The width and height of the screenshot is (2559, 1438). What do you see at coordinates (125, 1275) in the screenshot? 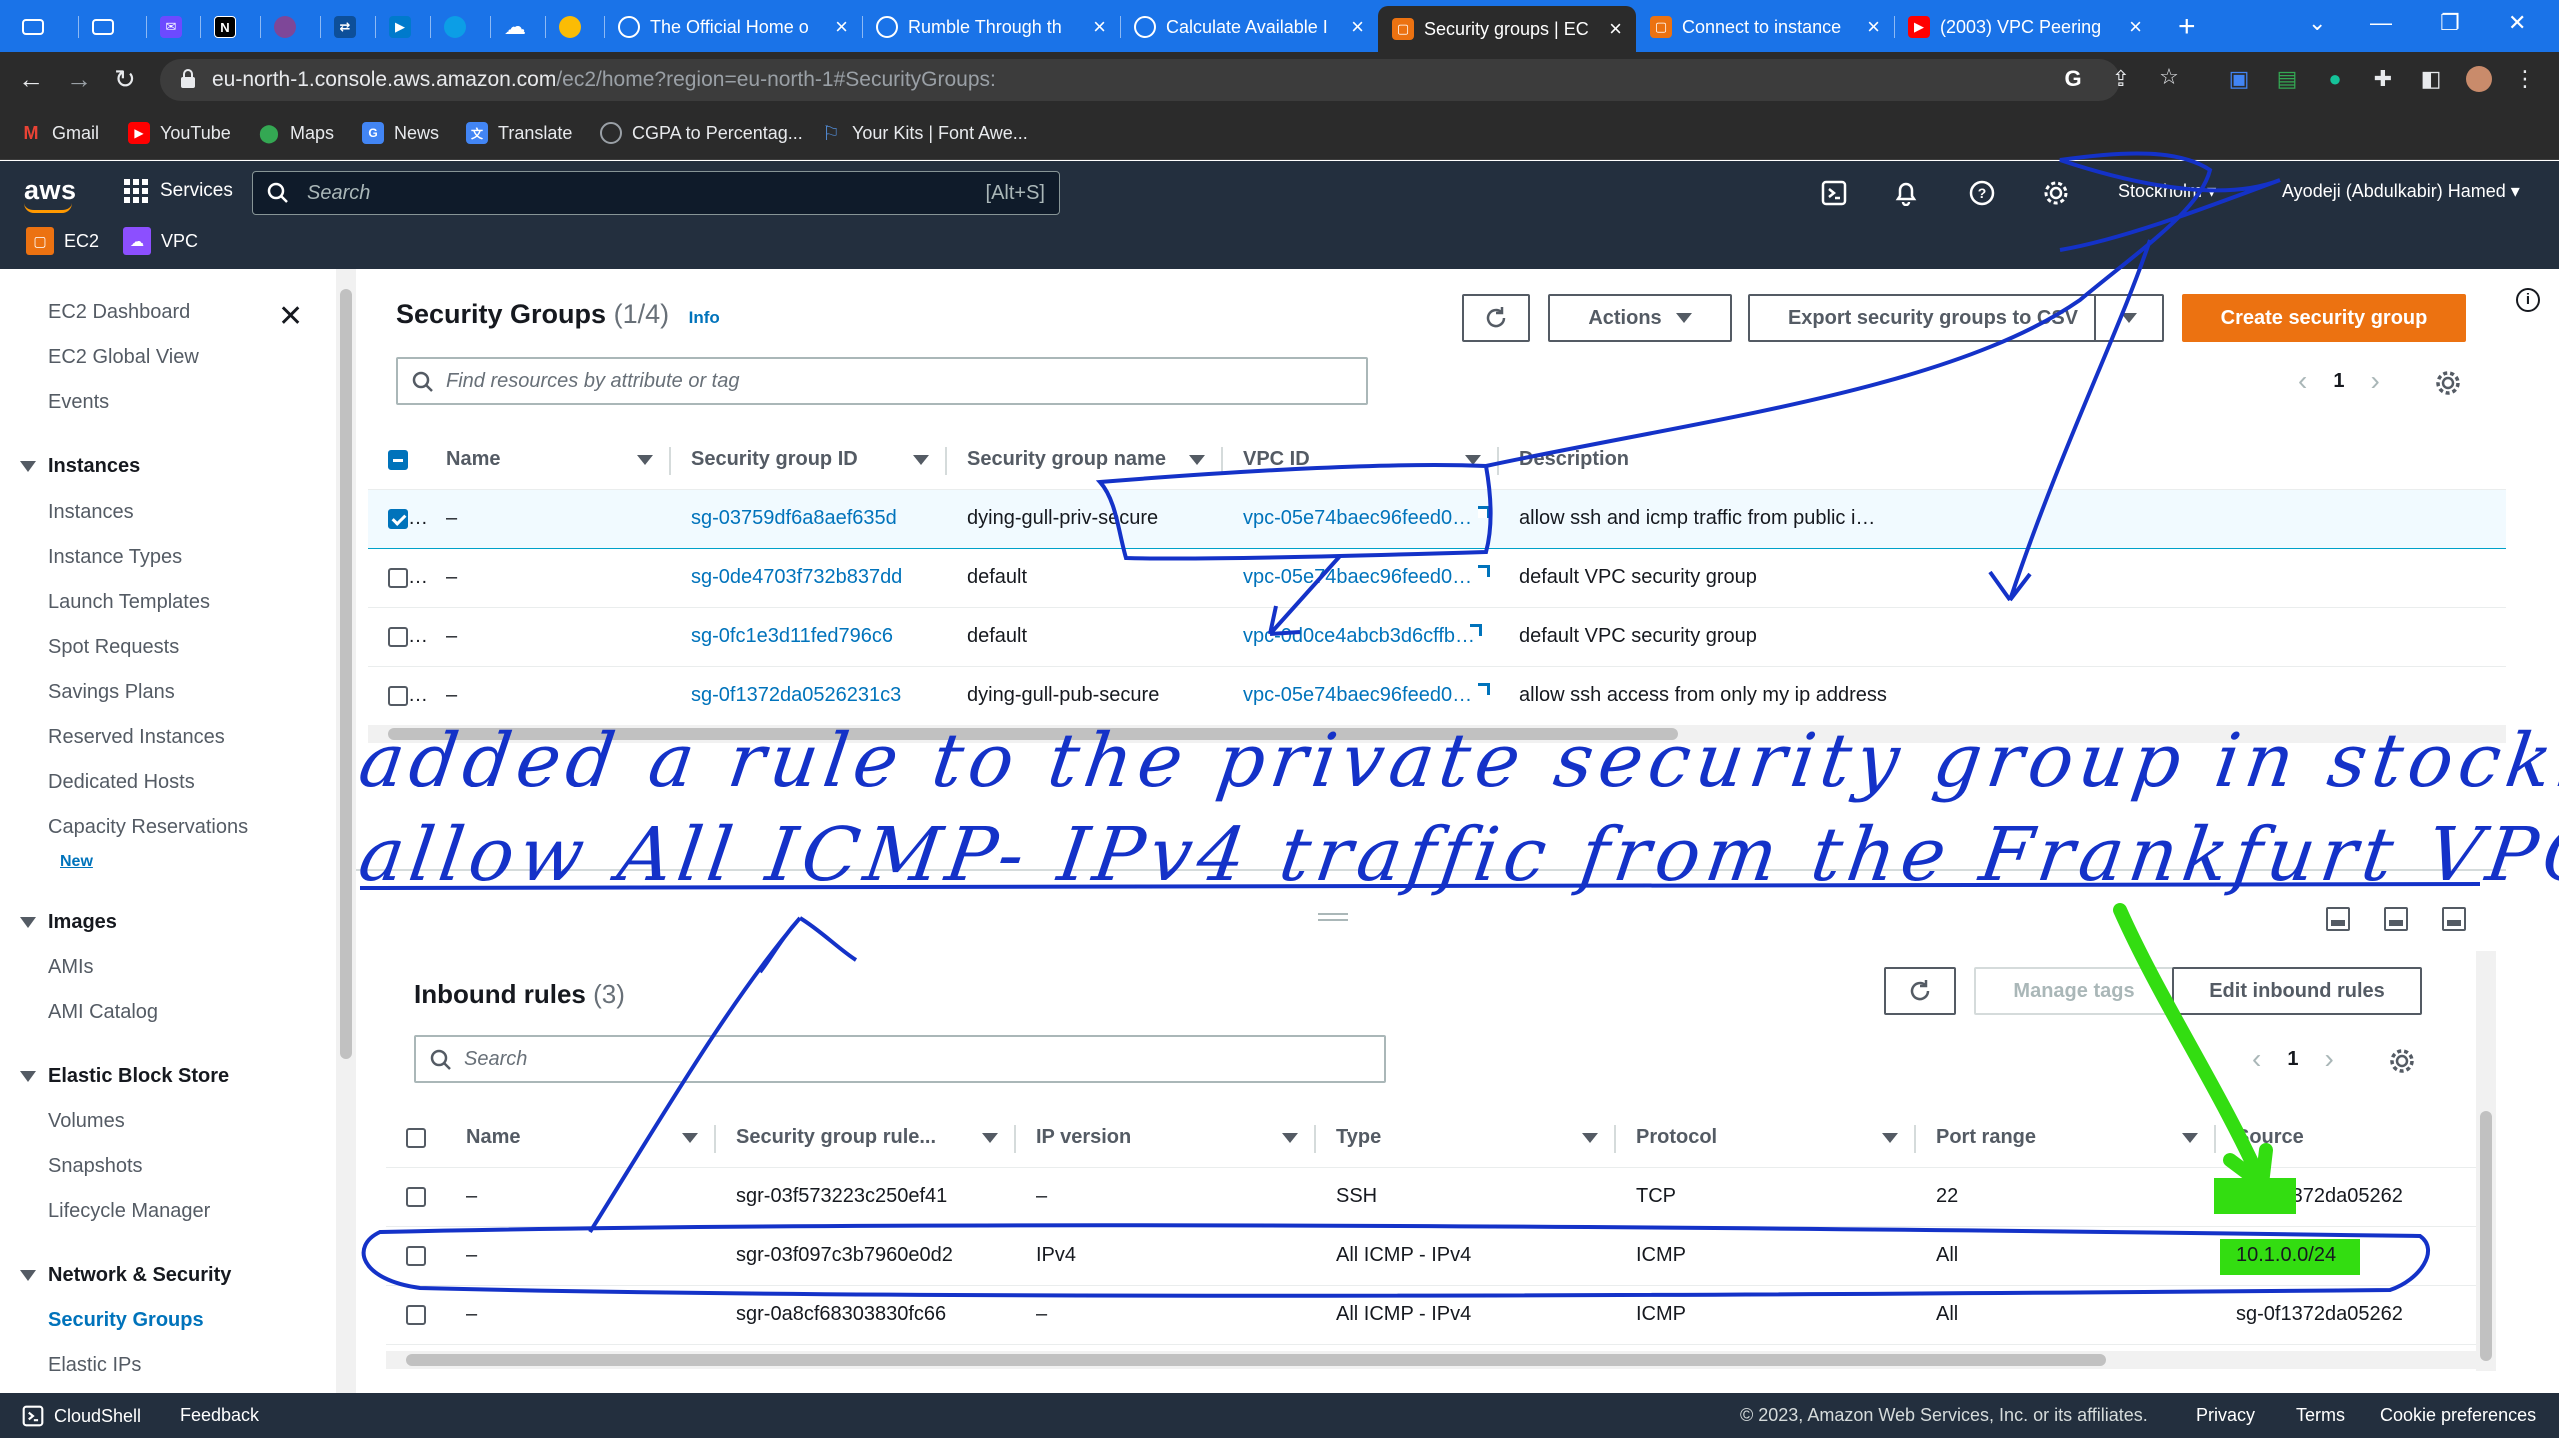
I see `sidebar-section-network-security: Network & Security` at bounding box center [125, 1275].